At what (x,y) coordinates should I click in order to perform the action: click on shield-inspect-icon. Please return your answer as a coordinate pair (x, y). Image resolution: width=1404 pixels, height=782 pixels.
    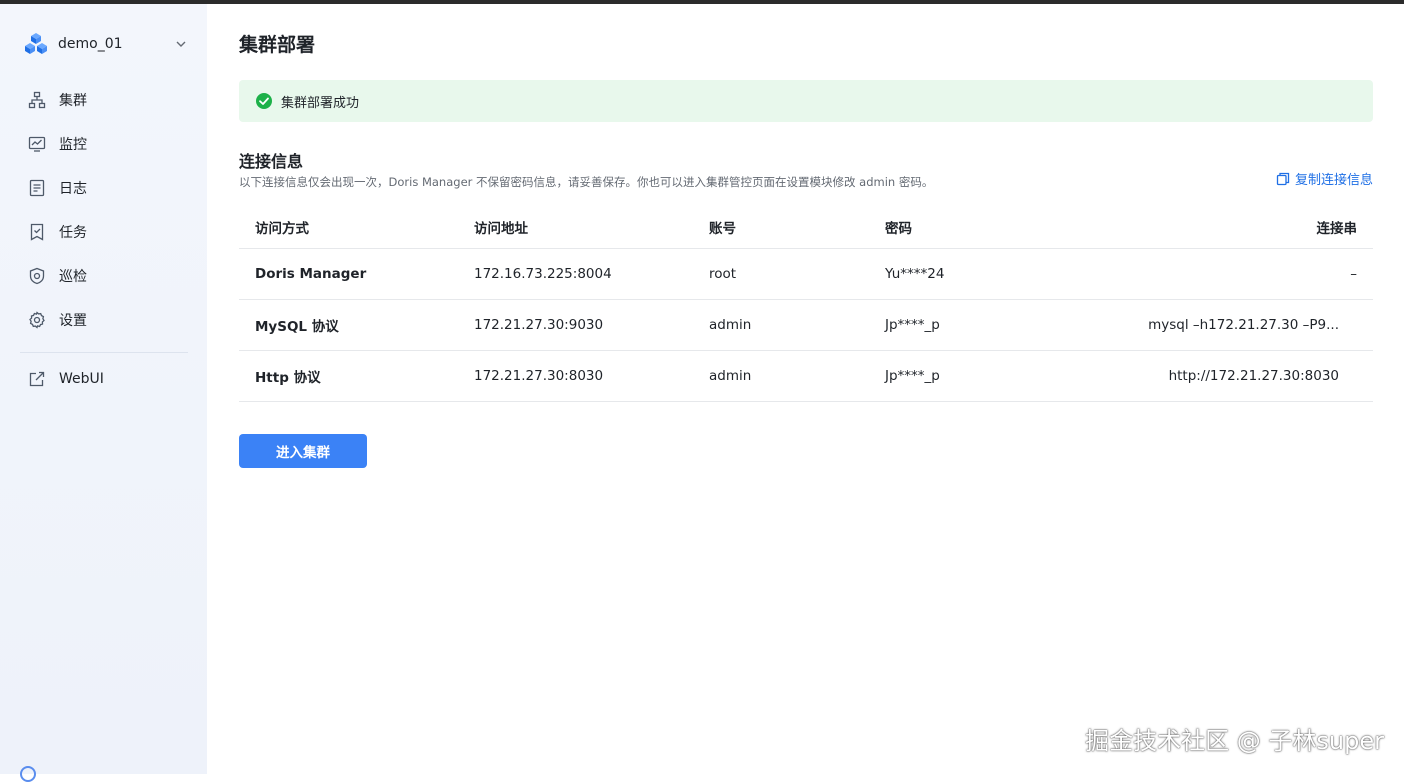
    Looking at the image, I should click on (37, 276).